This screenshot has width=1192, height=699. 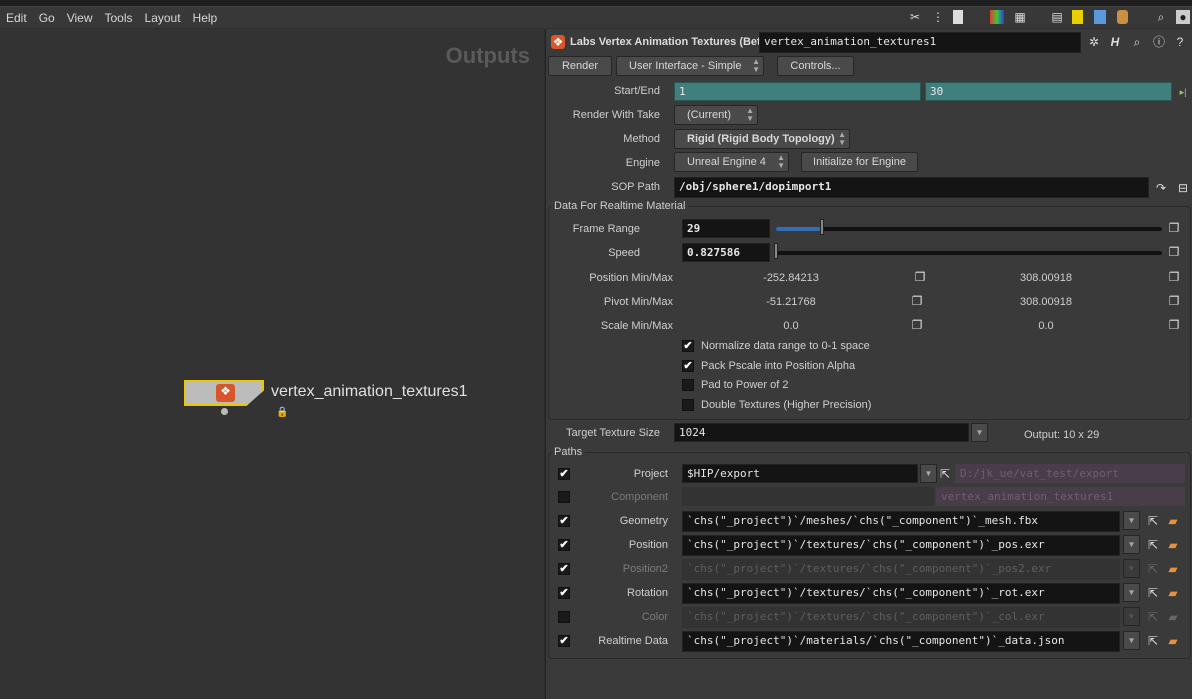 I want to click on frame-range-slider, so click(x=969, y=229).